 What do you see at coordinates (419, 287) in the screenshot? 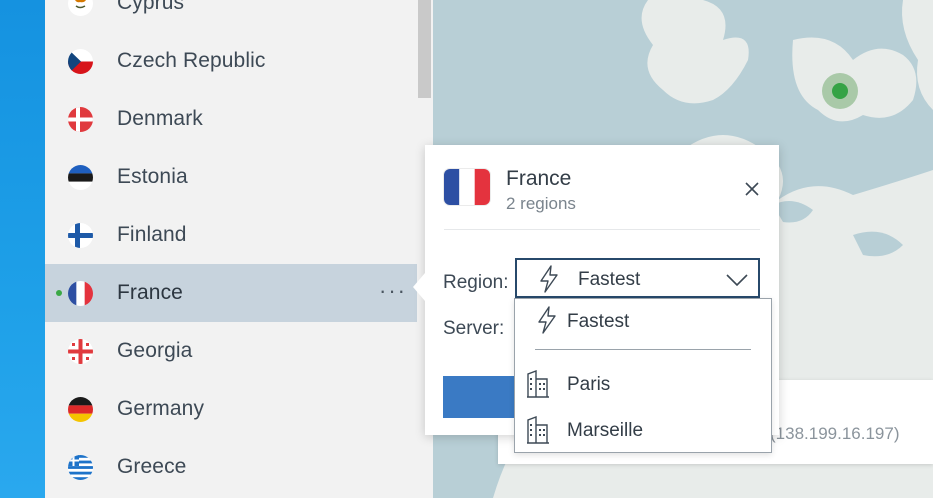
I see `popup-pointer` at bounding box center [419, 287].